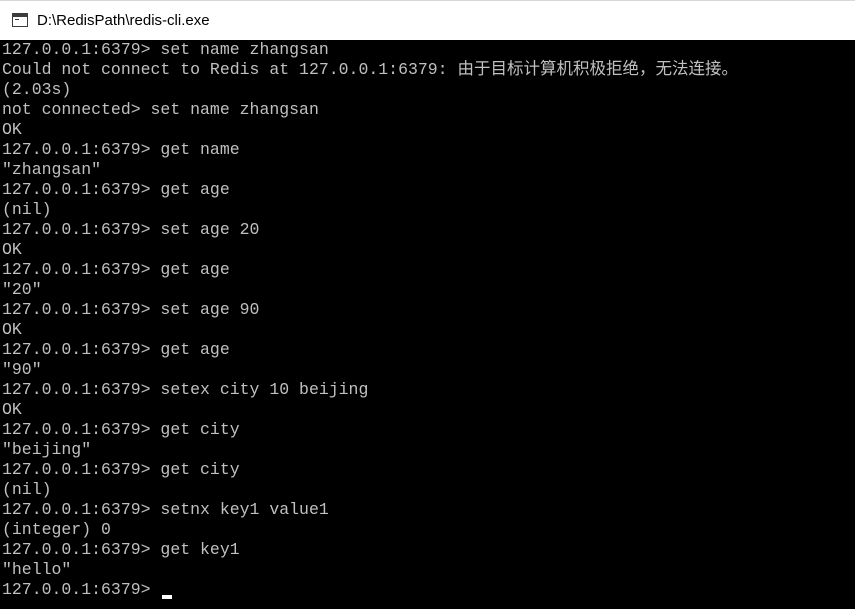 The image size is (855, 609). Describe the element at coordinates (160, 109) in the screenshot. I see `console-line: not connected> set name zhangsan` at that location.